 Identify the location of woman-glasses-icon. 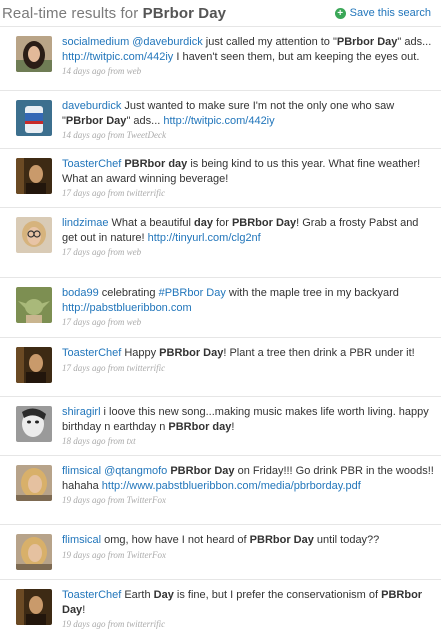
(34, 235).